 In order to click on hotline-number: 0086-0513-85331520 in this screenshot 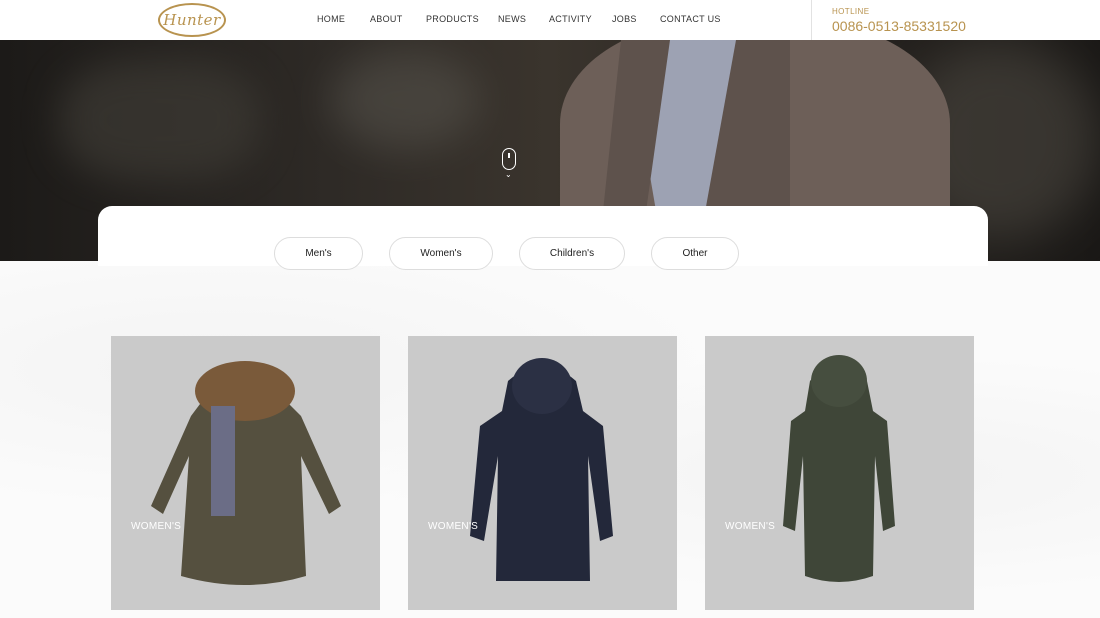, I will do `click(899, 26)`.